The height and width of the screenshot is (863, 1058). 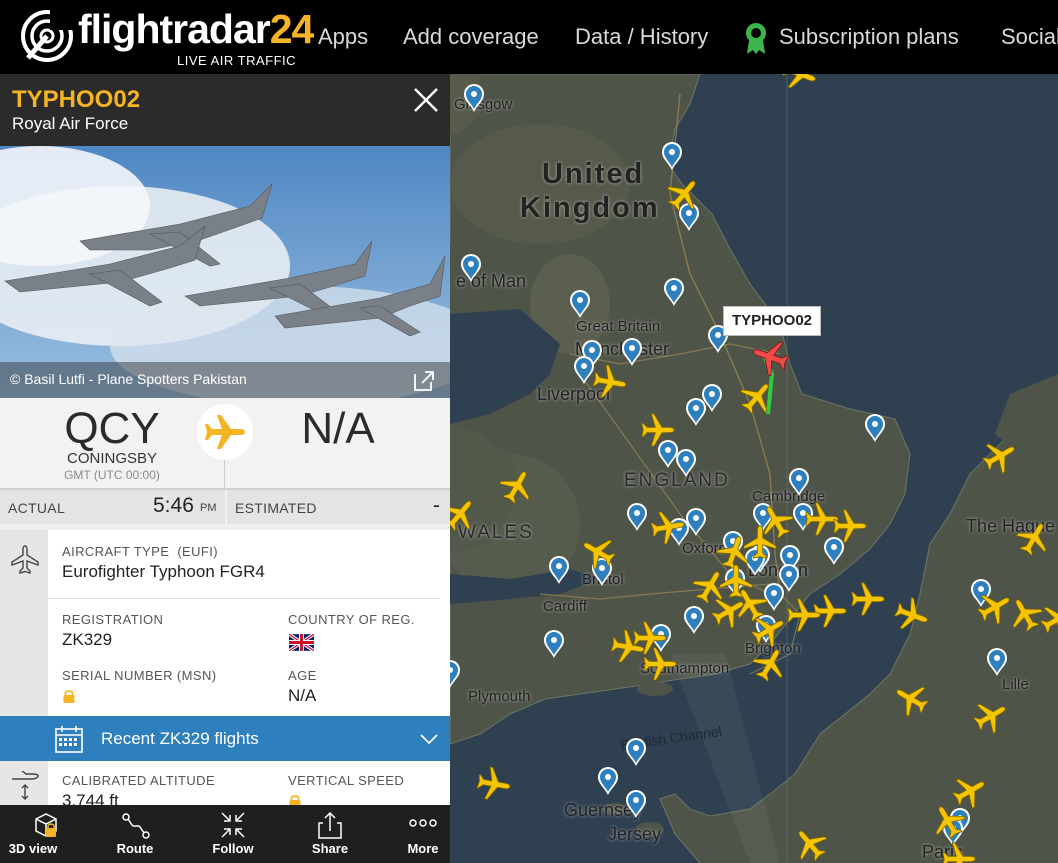 I want to click on flightradar-logo: flightradar24 LIVE AIR TRAFFIC, so click(x=167, y=37).